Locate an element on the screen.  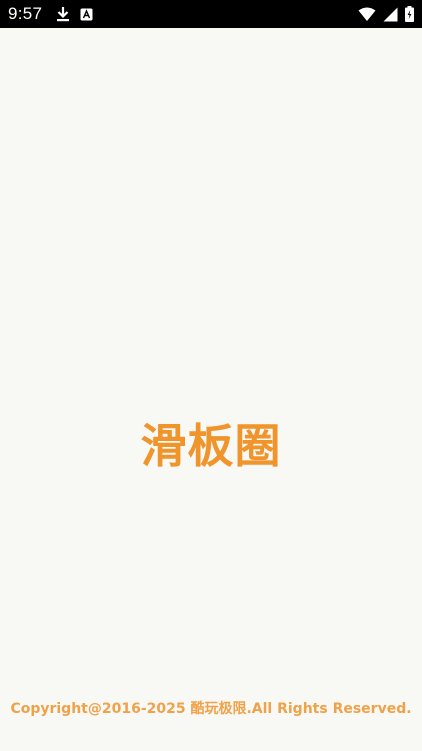
notification-icons is located at coordinates (74, 14).